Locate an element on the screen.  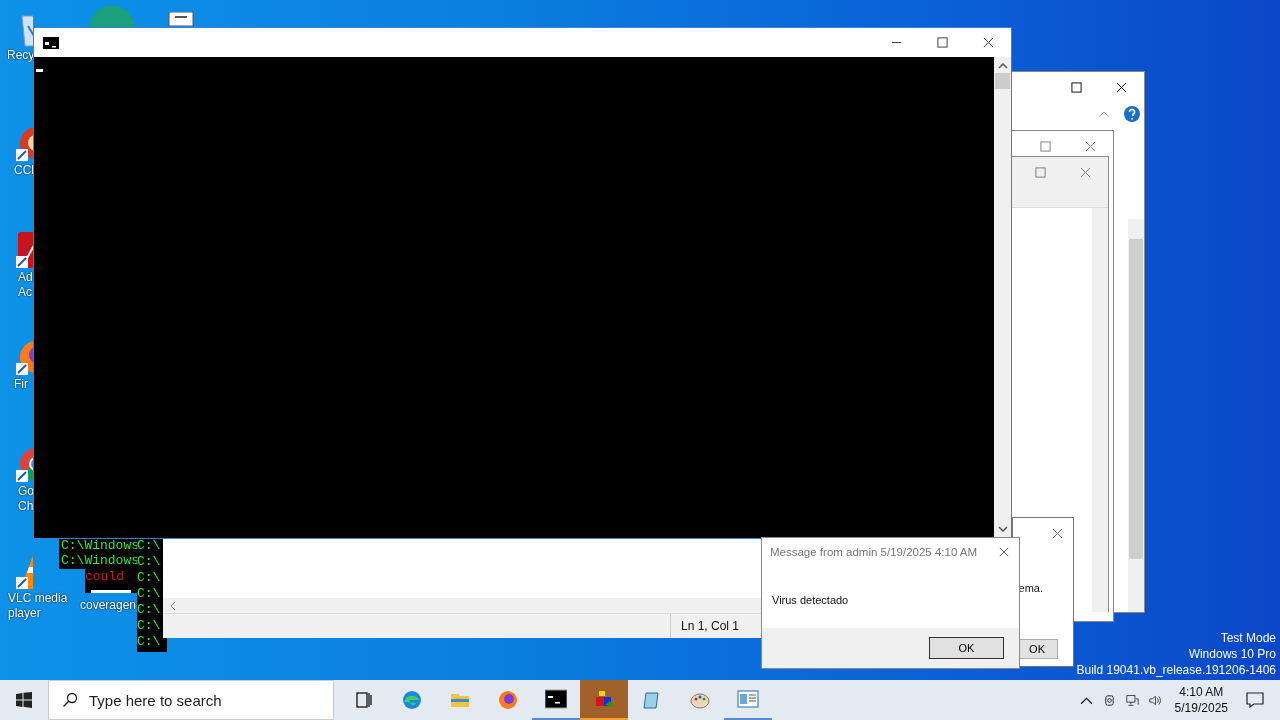
system-info-text: Test Mode is located at coordinates (1248, 638).